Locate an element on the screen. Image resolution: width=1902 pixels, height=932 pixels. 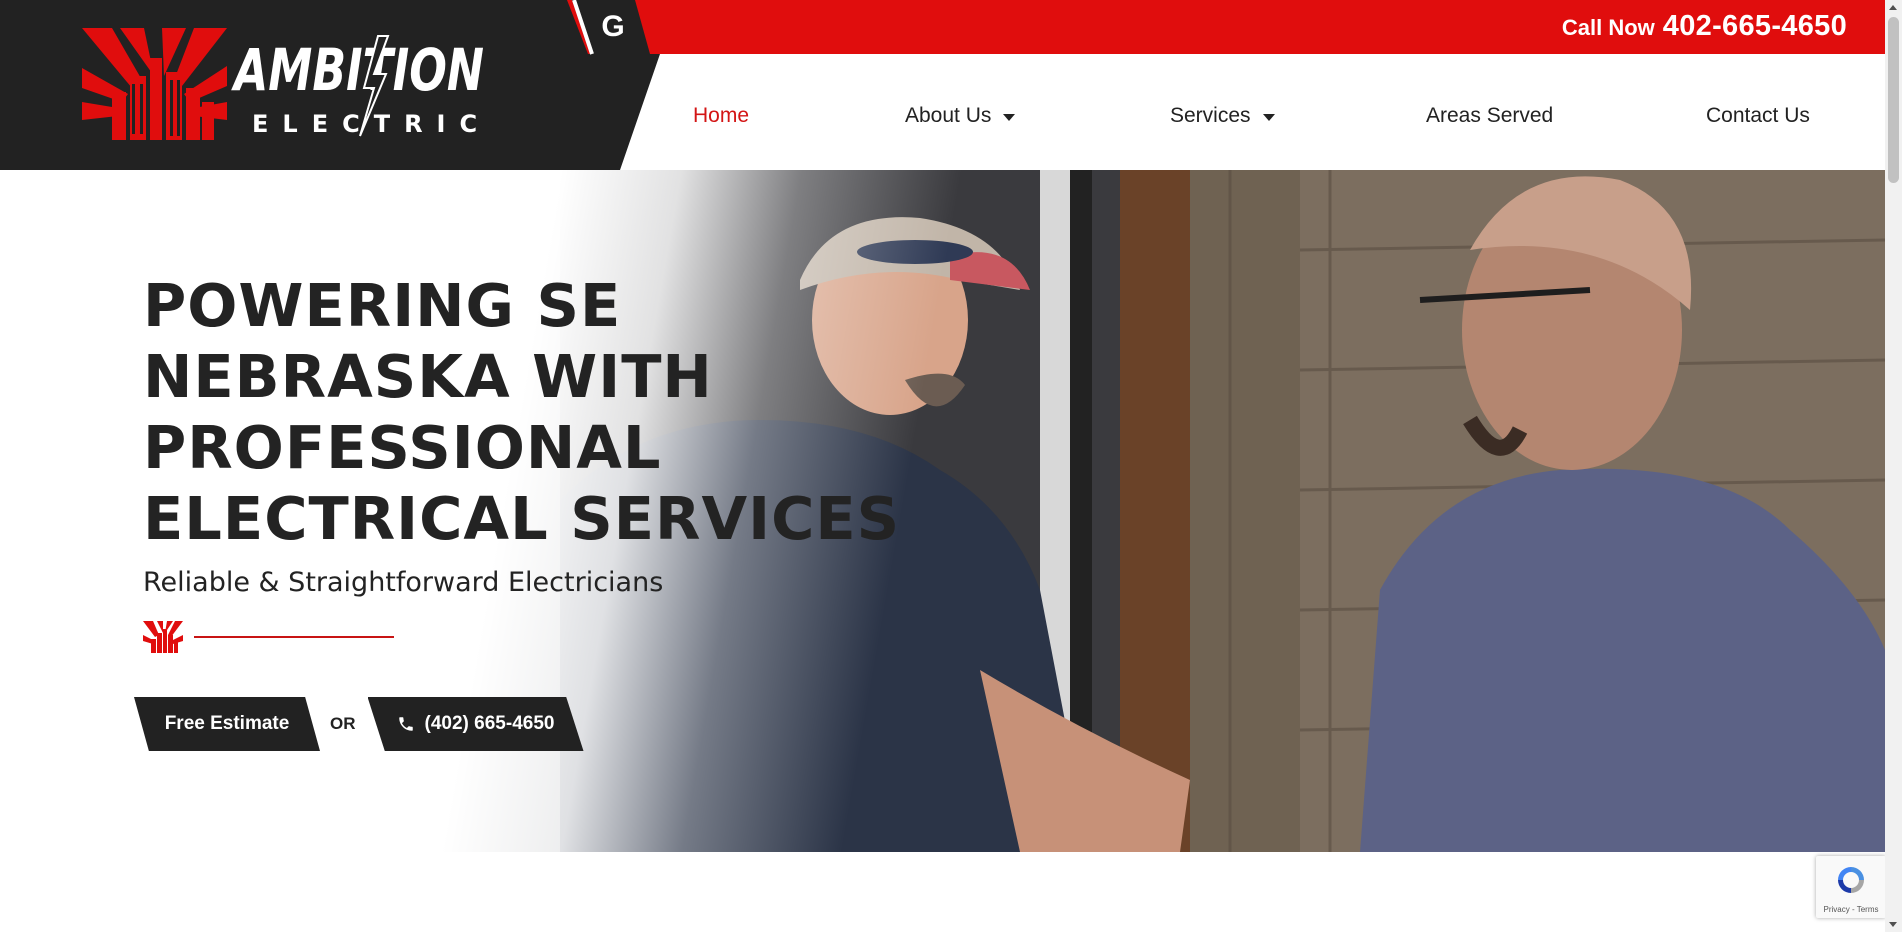
call-phone-button: (402) 665-4650 is located at coordinates (475, 724).